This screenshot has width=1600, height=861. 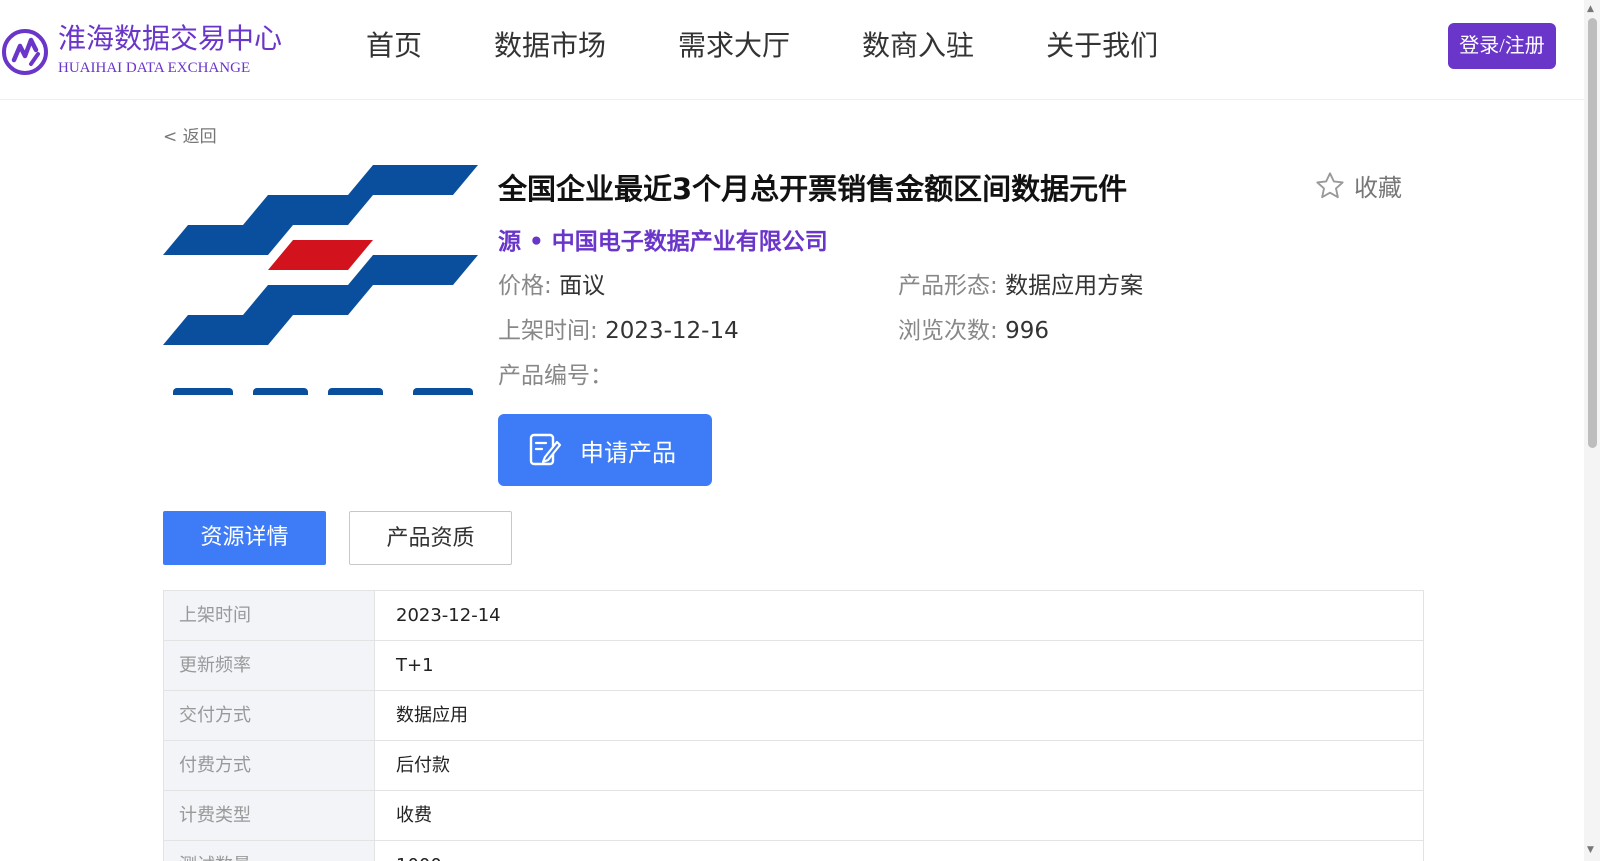 I want to click on edit-document-icon, so click(x=545, y=449).